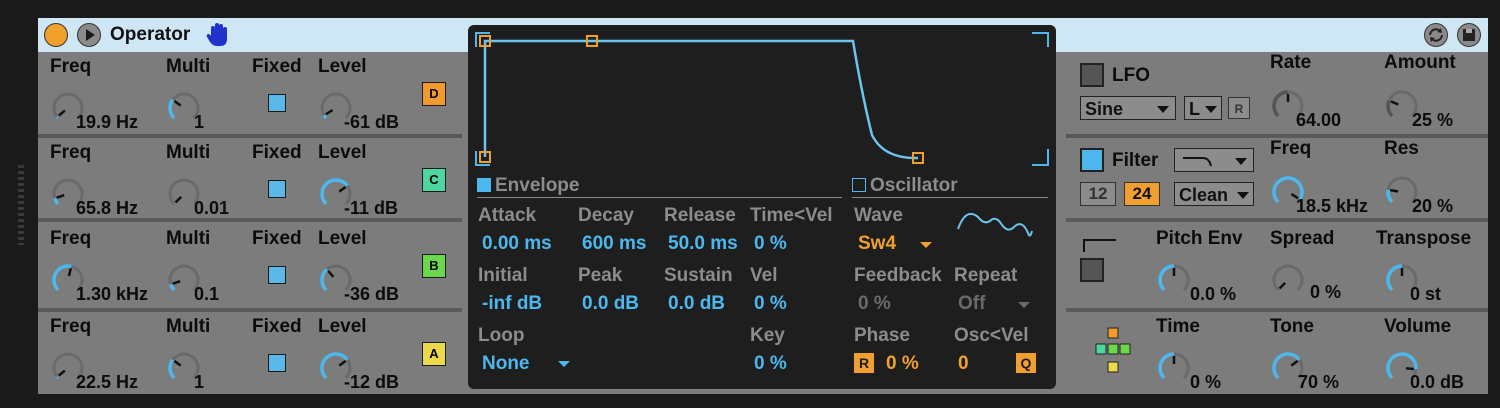 Image resolution: width=1500 pixels, height=408 pixels. Describe the element at coordinates (991, 335) in the screenshot. I see `osc-vel-label: Osc<Vel` at that location.